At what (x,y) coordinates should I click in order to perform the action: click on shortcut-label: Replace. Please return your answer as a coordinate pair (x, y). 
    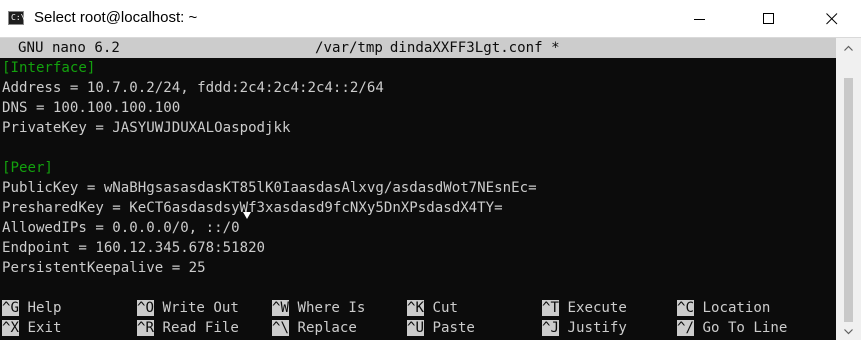
    Looking at the image, I should click on (327, 328).